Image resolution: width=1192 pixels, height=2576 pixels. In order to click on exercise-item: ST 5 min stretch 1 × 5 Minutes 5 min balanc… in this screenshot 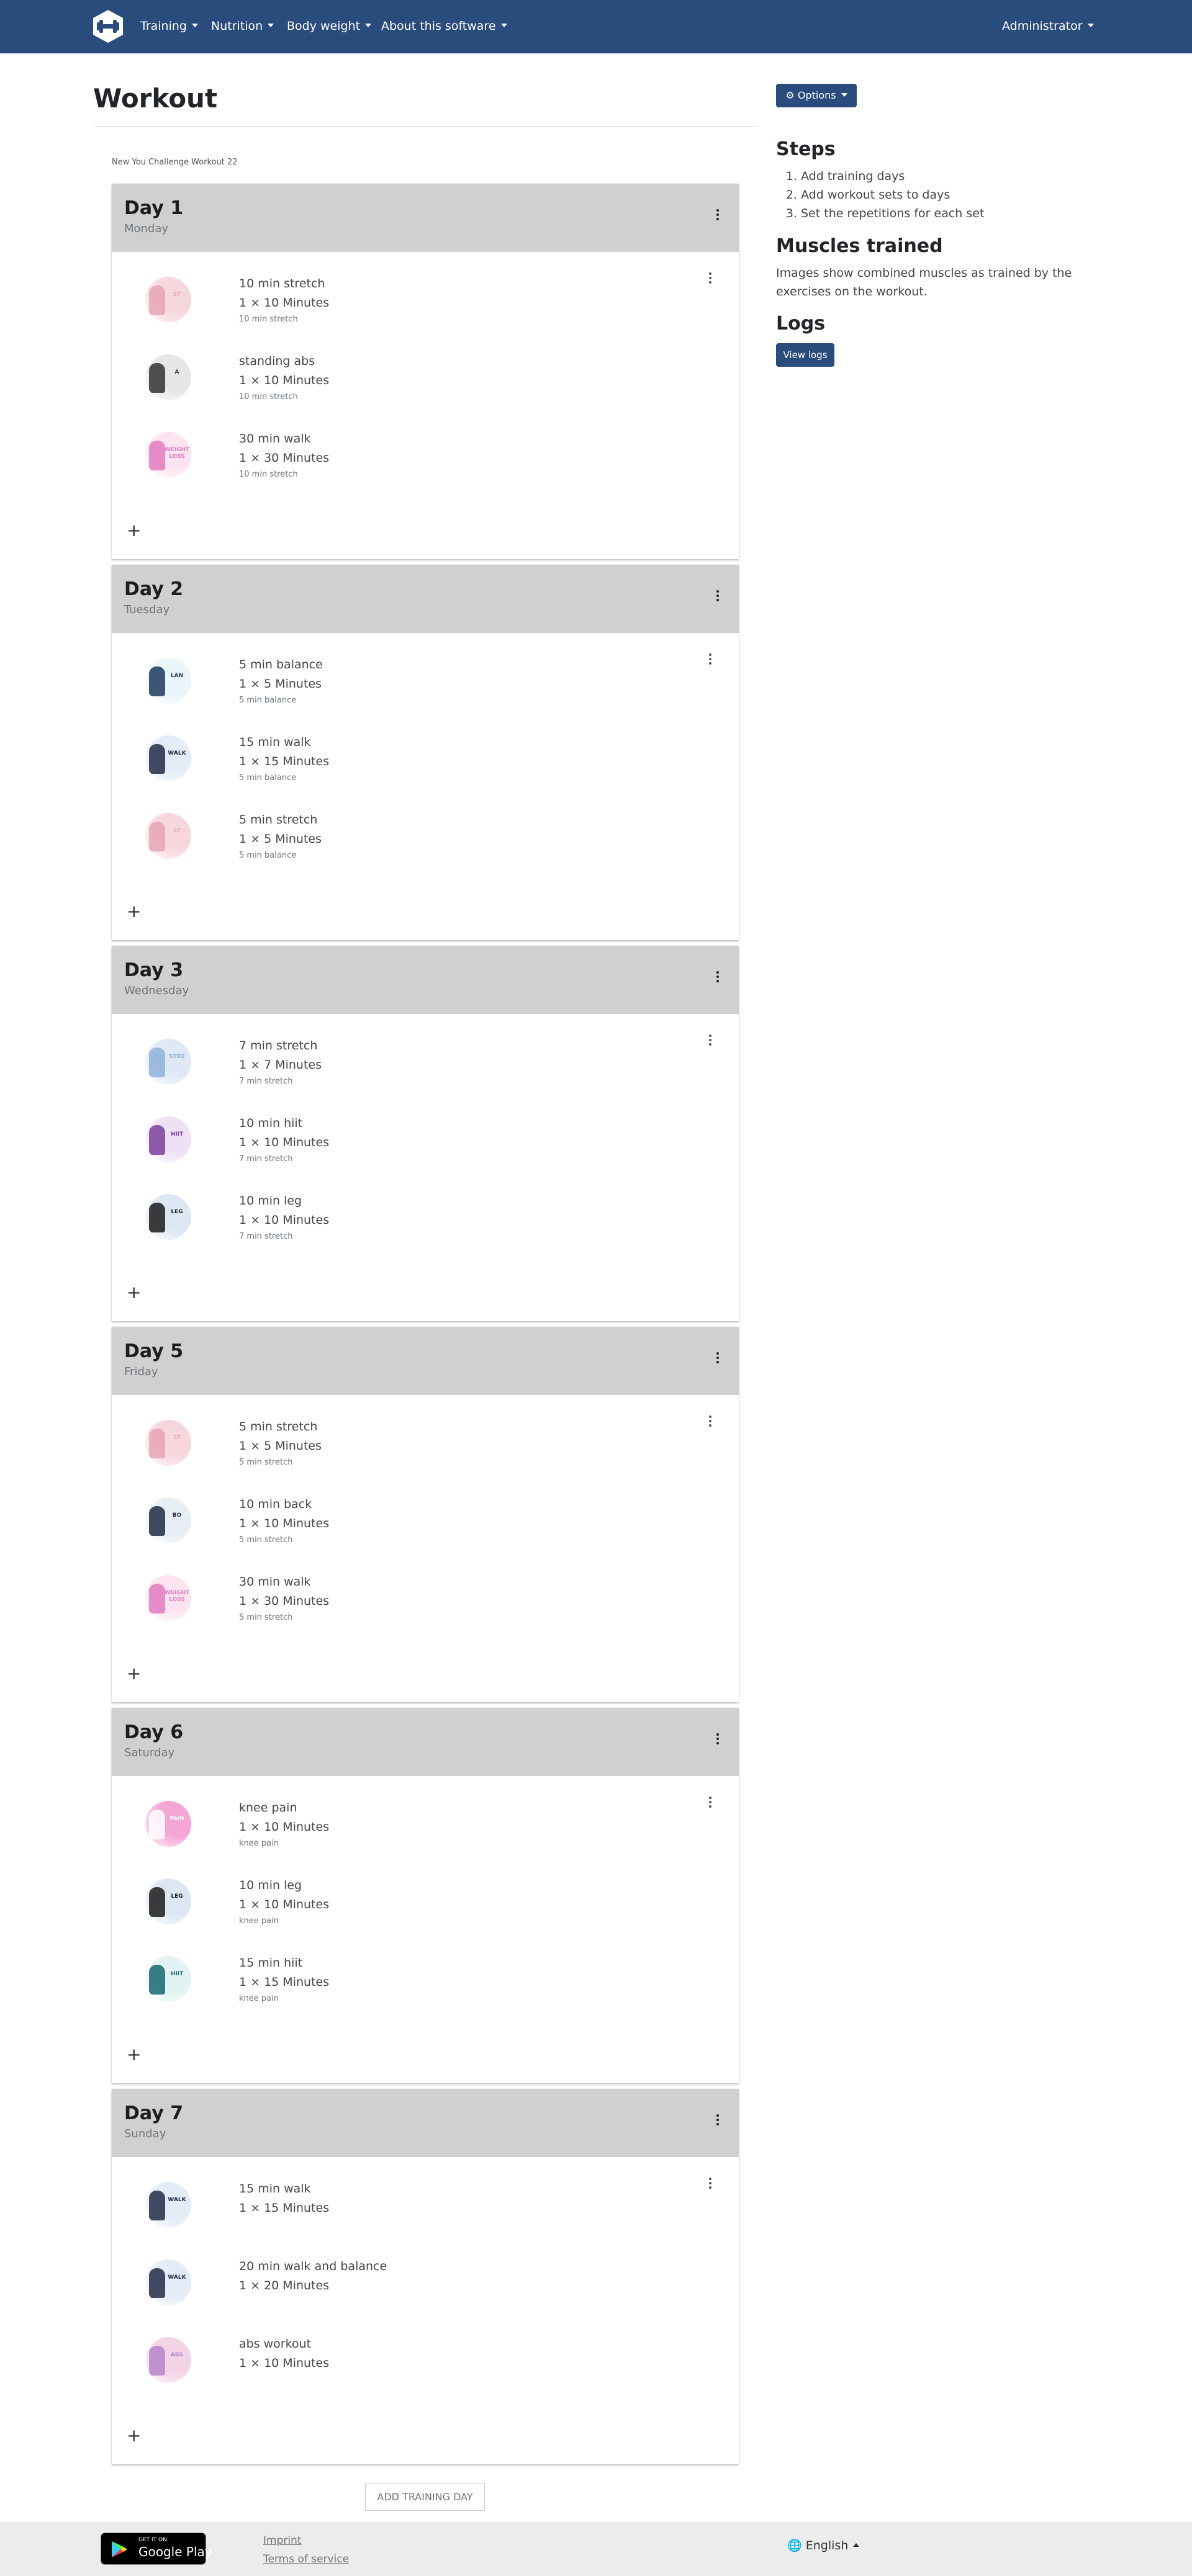, I will do `click(391, 841)`.